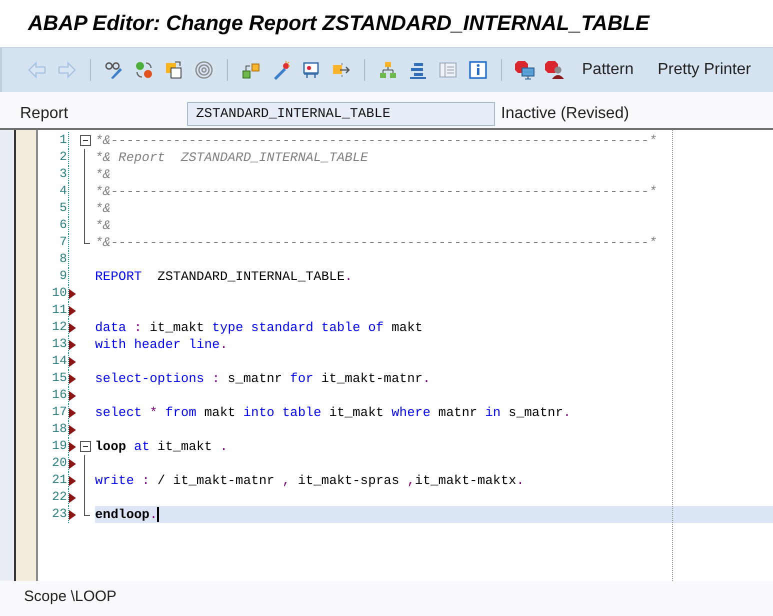 This screenshot has width=773, height=616. Describe the element at coordinates (608, 70) in the screenshot. I see `pattern-button: Pattern` at that location.